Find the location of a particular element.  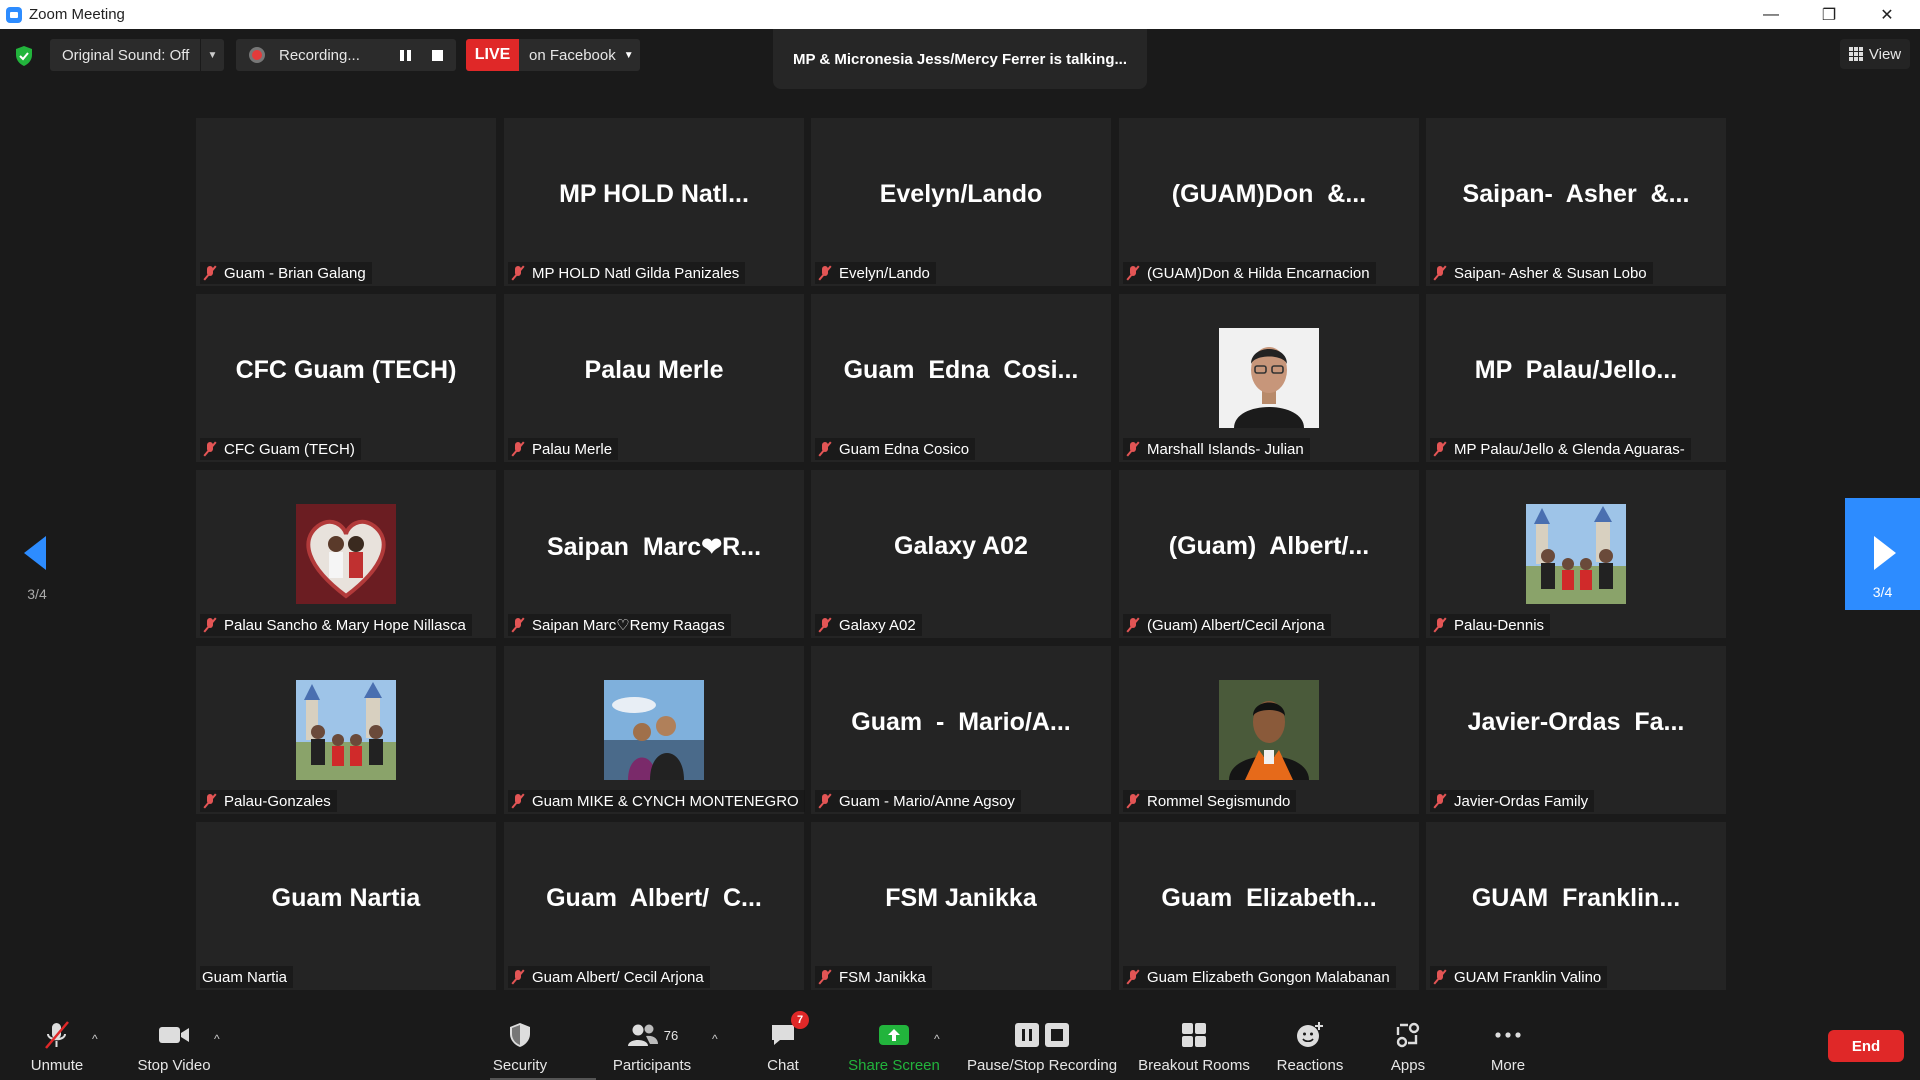

participant-name: (Guam) Albert/Cecil Arjona is located at coordinates (1236, 625).